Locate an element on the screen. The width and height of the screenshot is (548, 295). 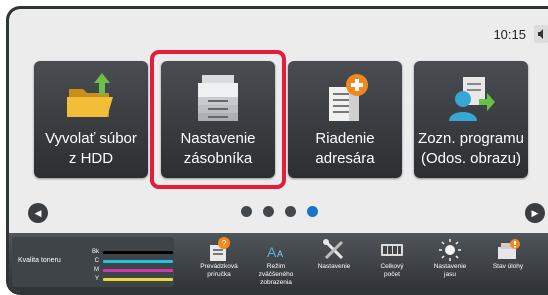
enlarge-display-button: A A Režim zväčšeného zobrazenia is located at coordinates (276, 263).